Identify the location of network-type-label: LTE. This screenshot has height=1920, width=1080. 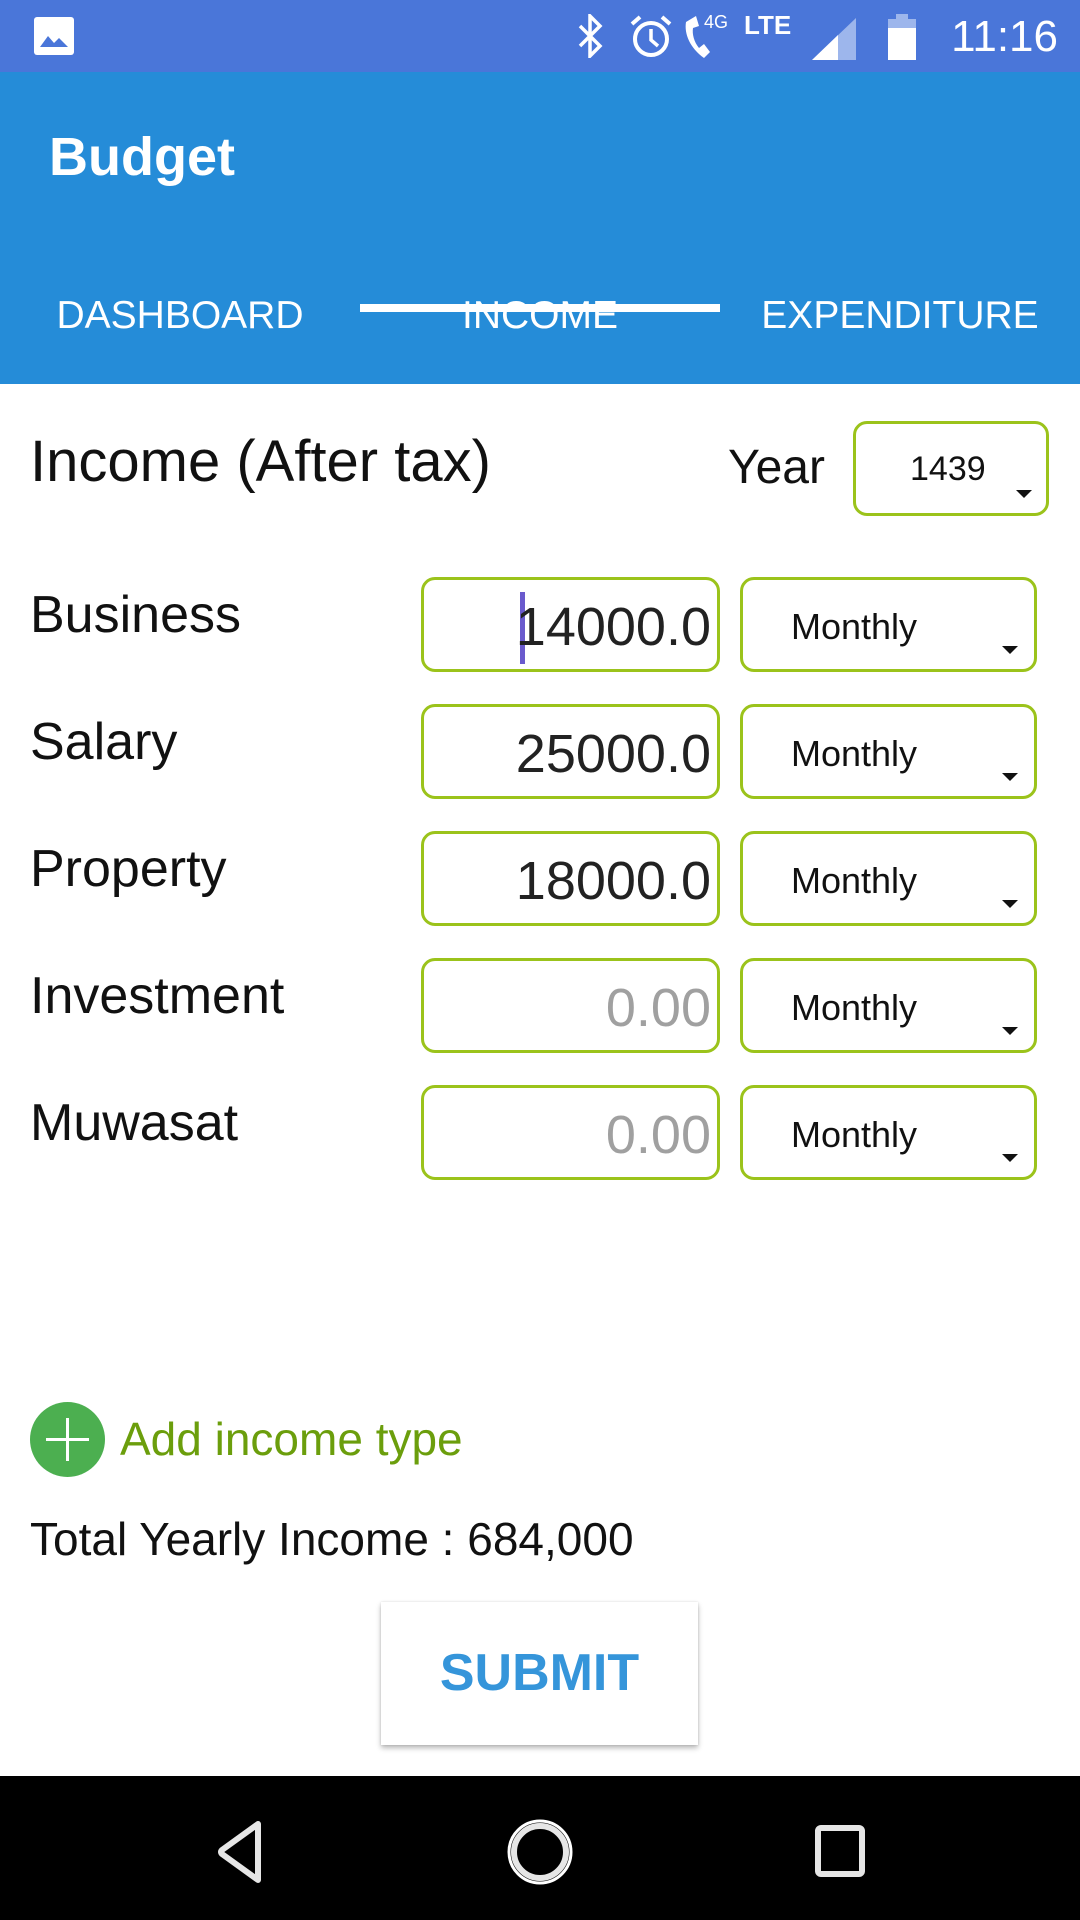
(768, 25).